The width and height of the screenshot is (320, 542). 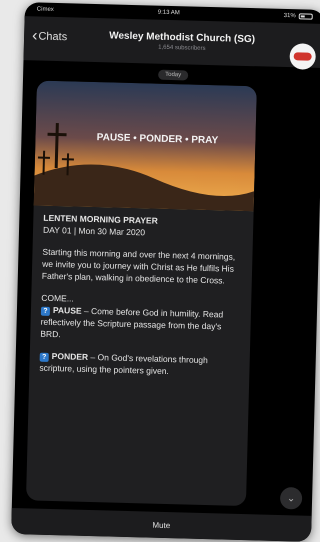 I want to click on status-right: 31%, so click(x=298, y=16).